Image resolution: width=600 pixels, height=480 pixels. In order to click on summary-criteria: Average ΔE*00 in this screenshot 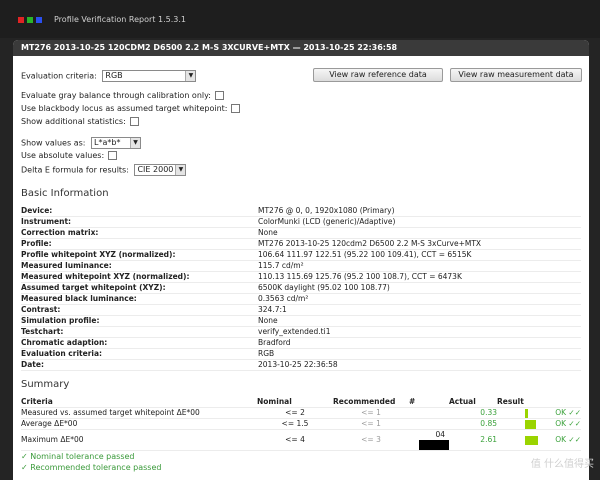, I will do `click(139, 424)`.